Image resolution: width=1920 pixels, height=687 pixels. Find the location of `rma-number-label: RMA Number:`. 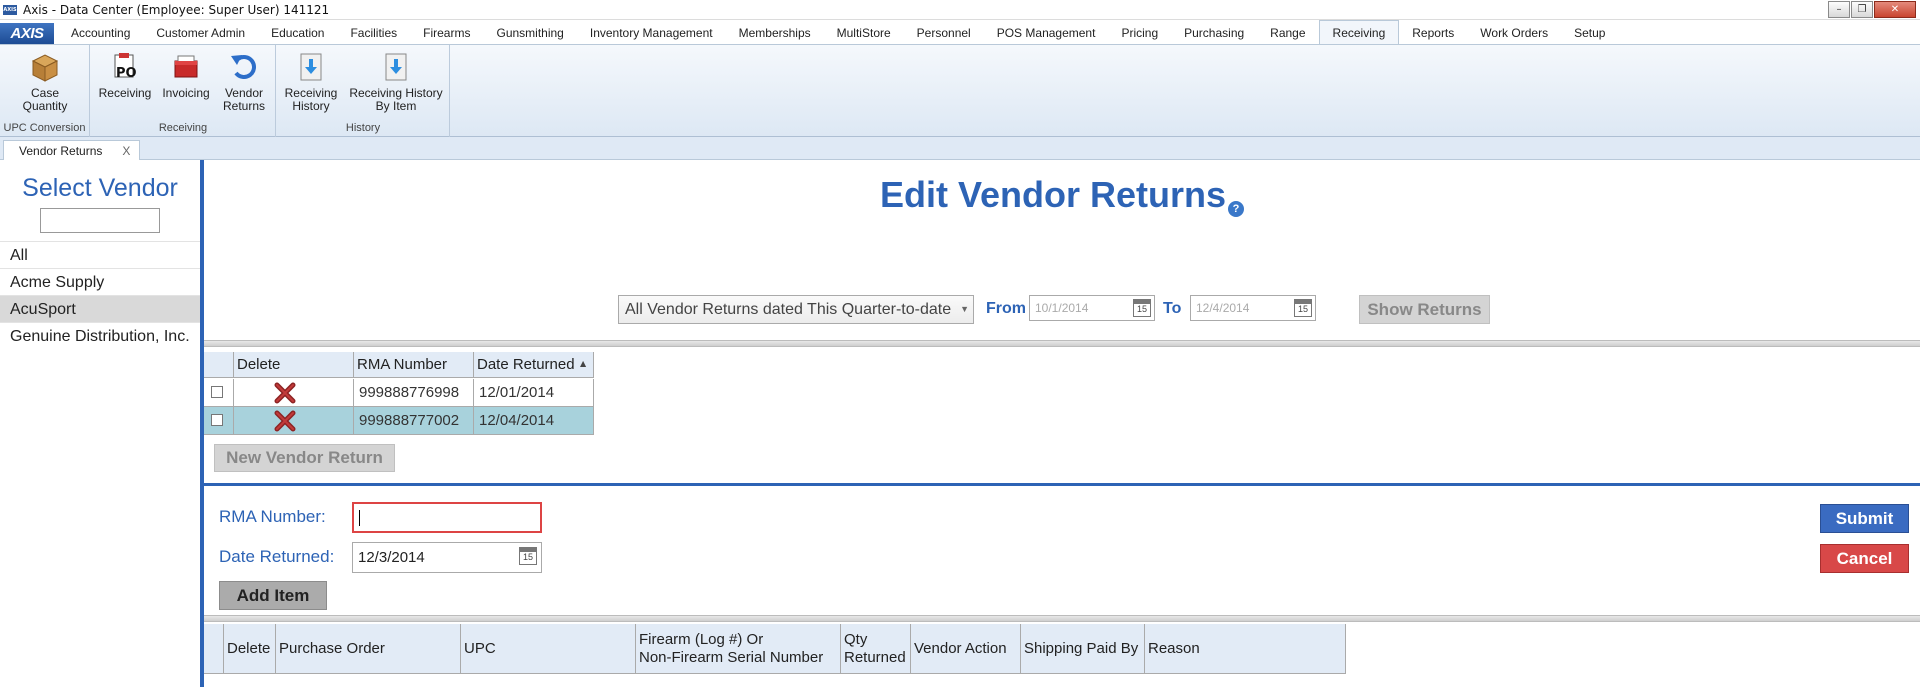

rma-number-label: RMA Number: is located at coordinates (272, 516).